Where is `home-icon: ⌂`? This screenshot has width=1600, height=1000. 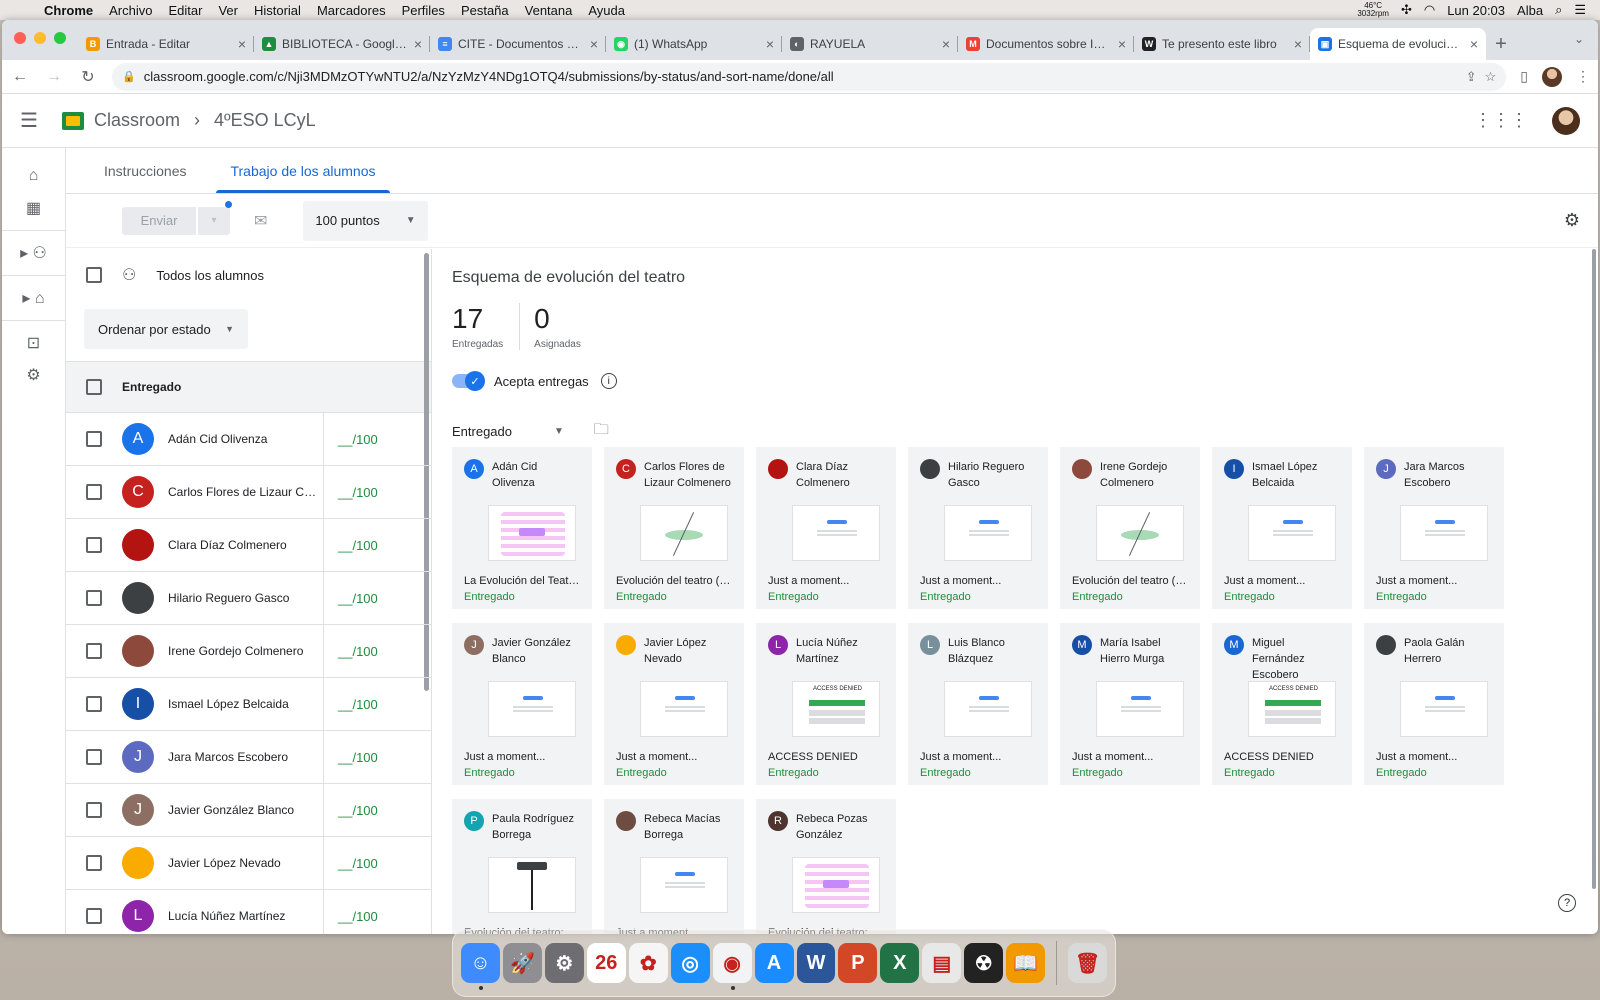
home-icon: ⌂ is located at coordinates (33, 176).